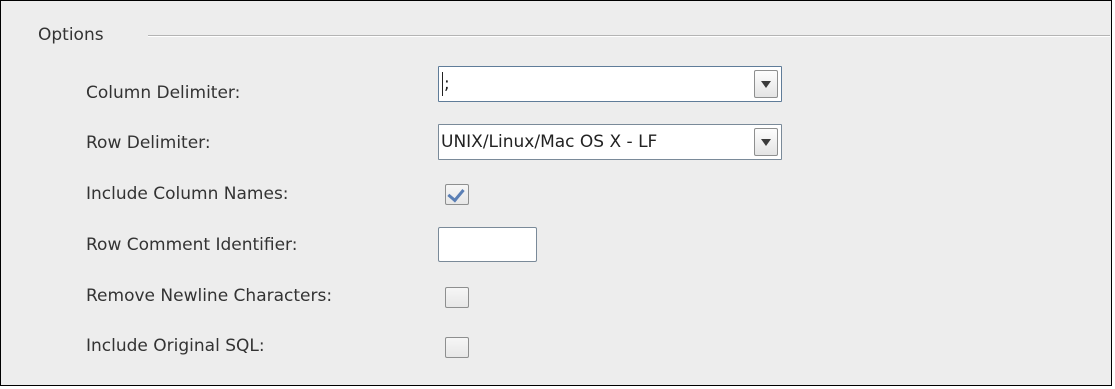  I want to click on include-column-names-label: Include Column Names:, so click(187, 194).